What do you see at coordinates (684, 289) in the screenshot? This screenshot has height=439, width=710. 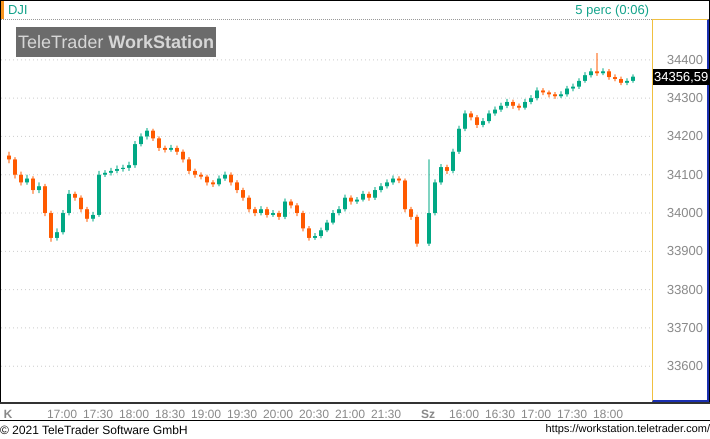 I see `price-label: 33800` at bounding box center [684, 289].